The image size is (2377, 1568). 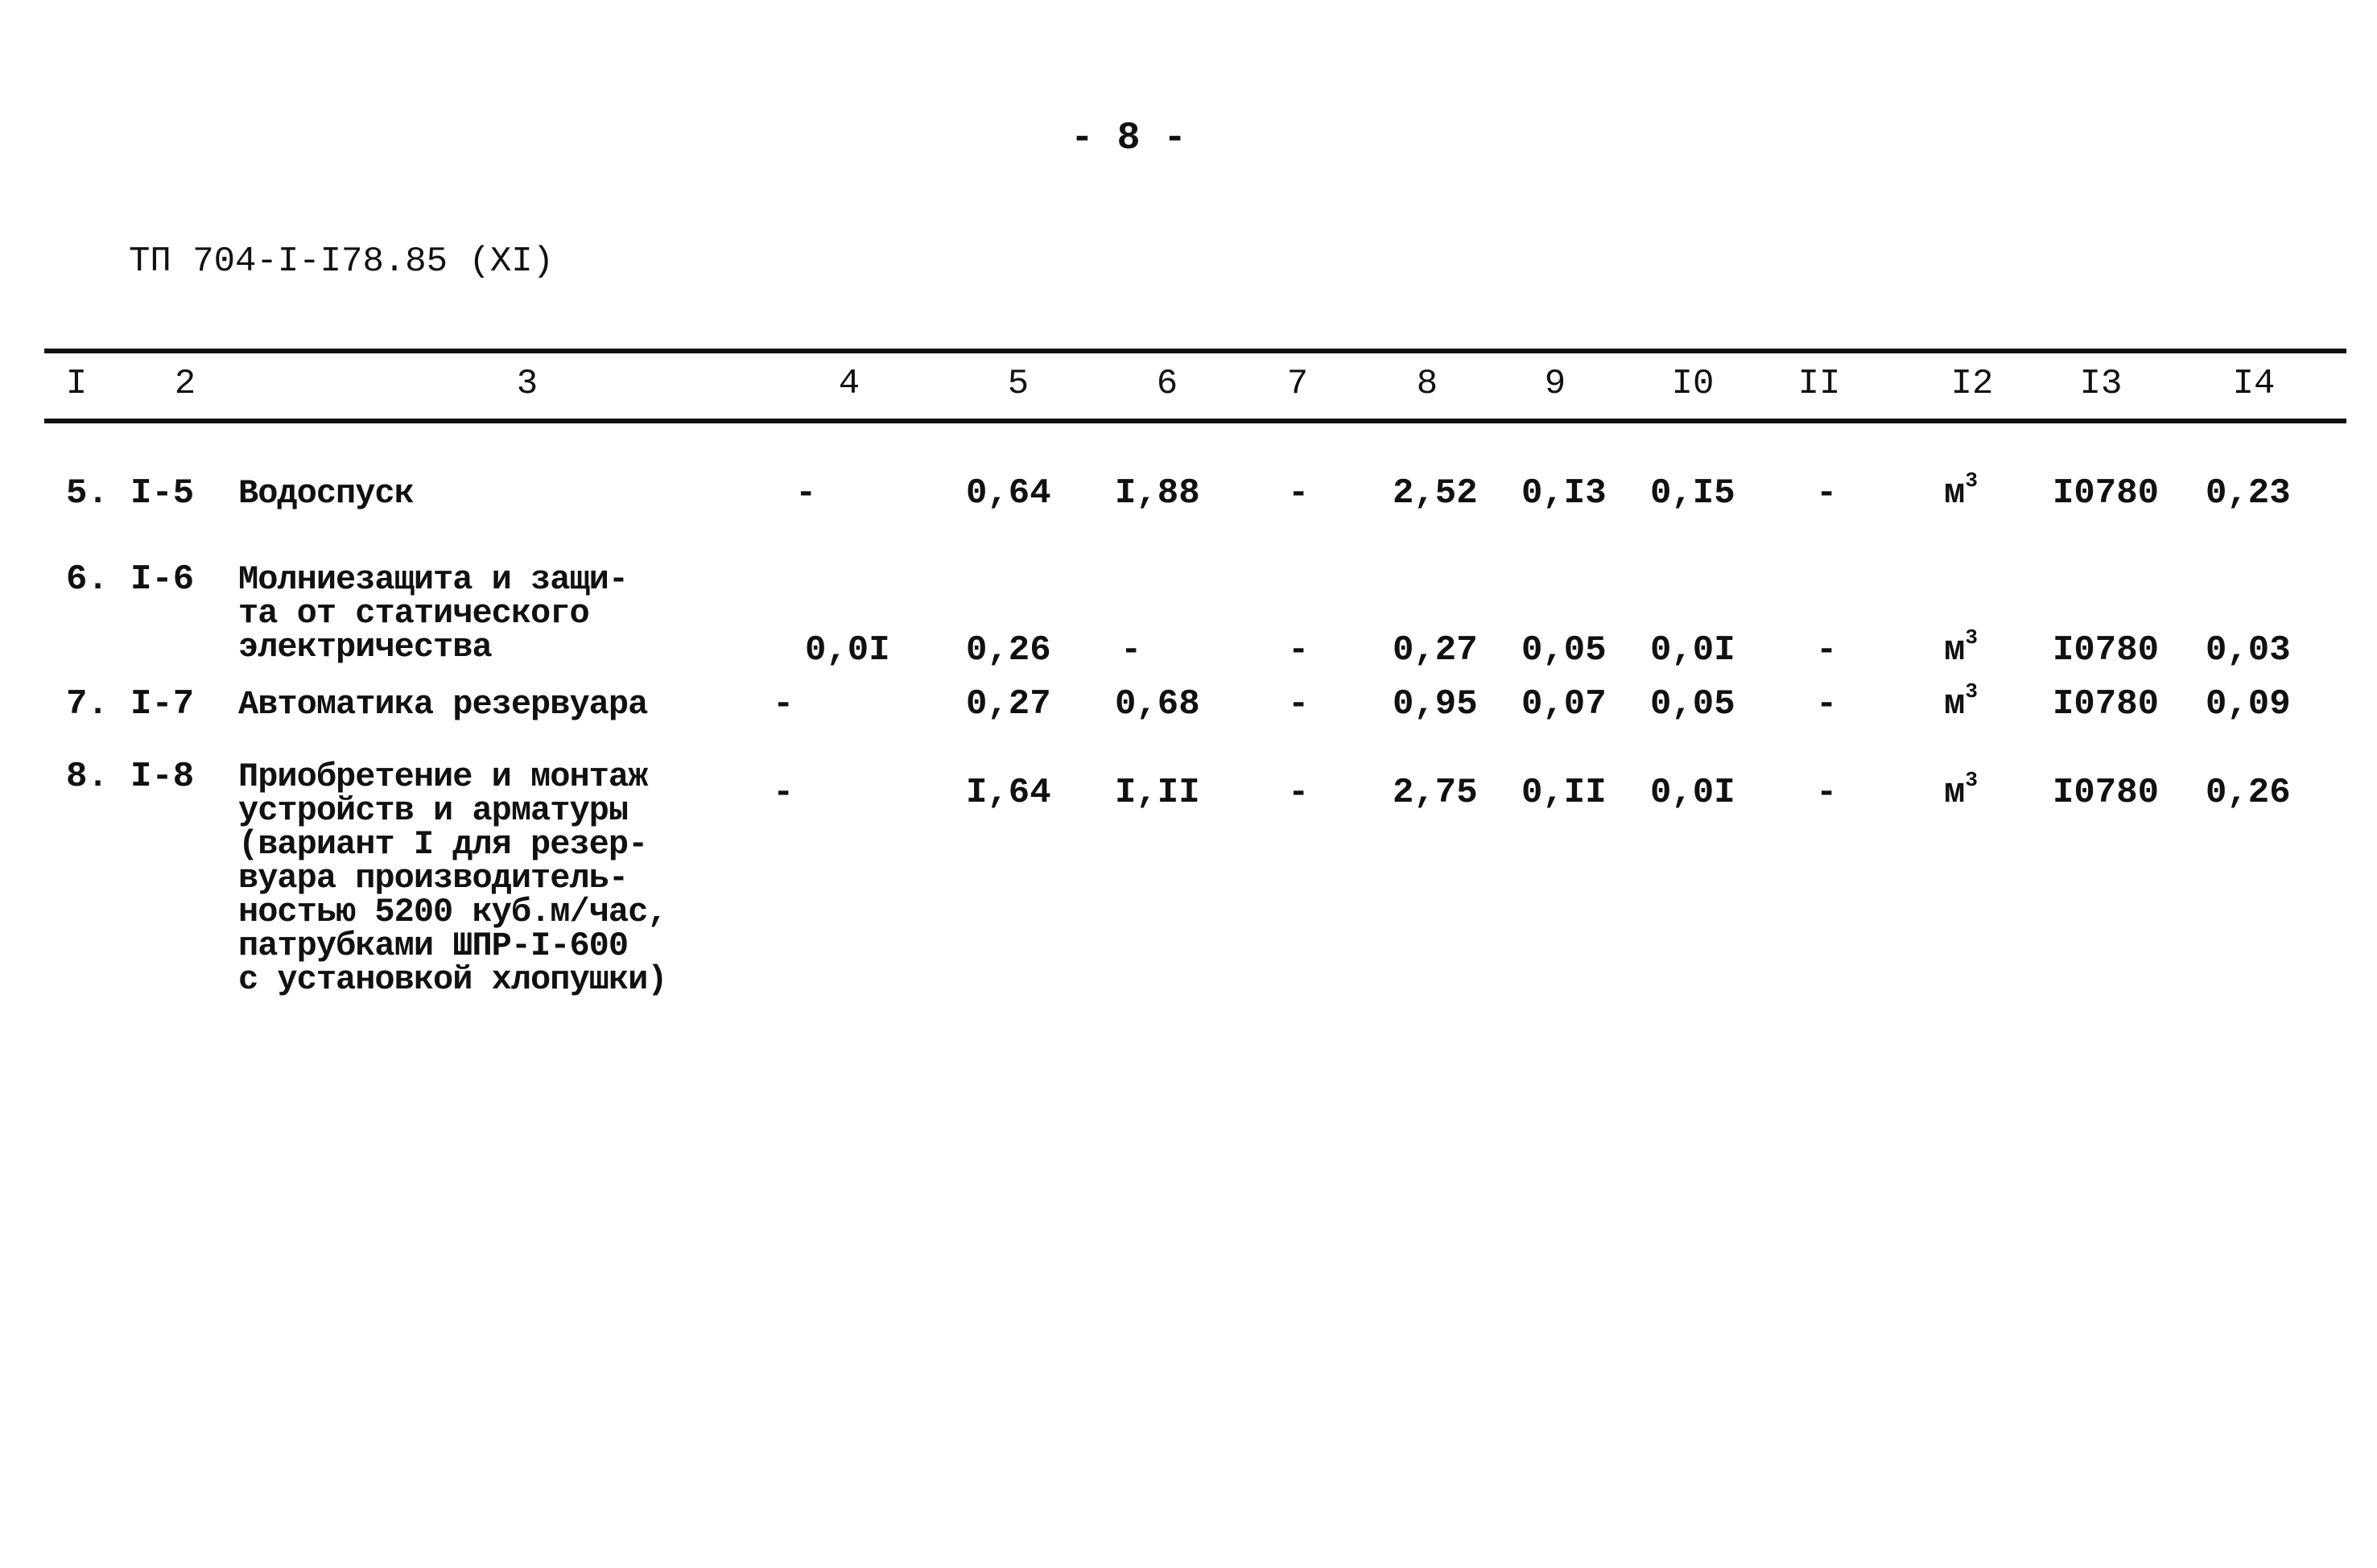 What do you see at coordinates (366, 647) in the screenshot?
I see `row-description-line: электричества` at bounding box center [366, 647].